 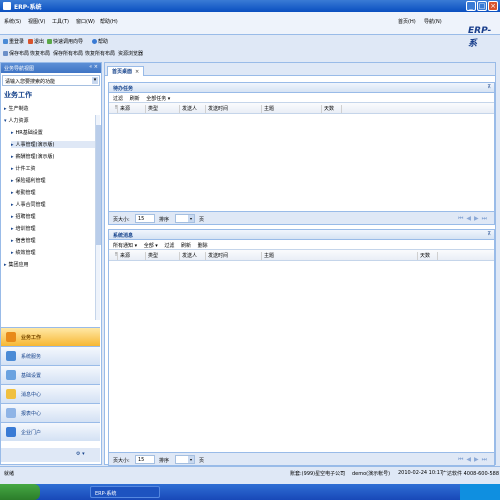 What do you see at coordinates (50, 336) in the screenshot?
I see `accordion-business: 业务工作` at bounding box center [50, 336].